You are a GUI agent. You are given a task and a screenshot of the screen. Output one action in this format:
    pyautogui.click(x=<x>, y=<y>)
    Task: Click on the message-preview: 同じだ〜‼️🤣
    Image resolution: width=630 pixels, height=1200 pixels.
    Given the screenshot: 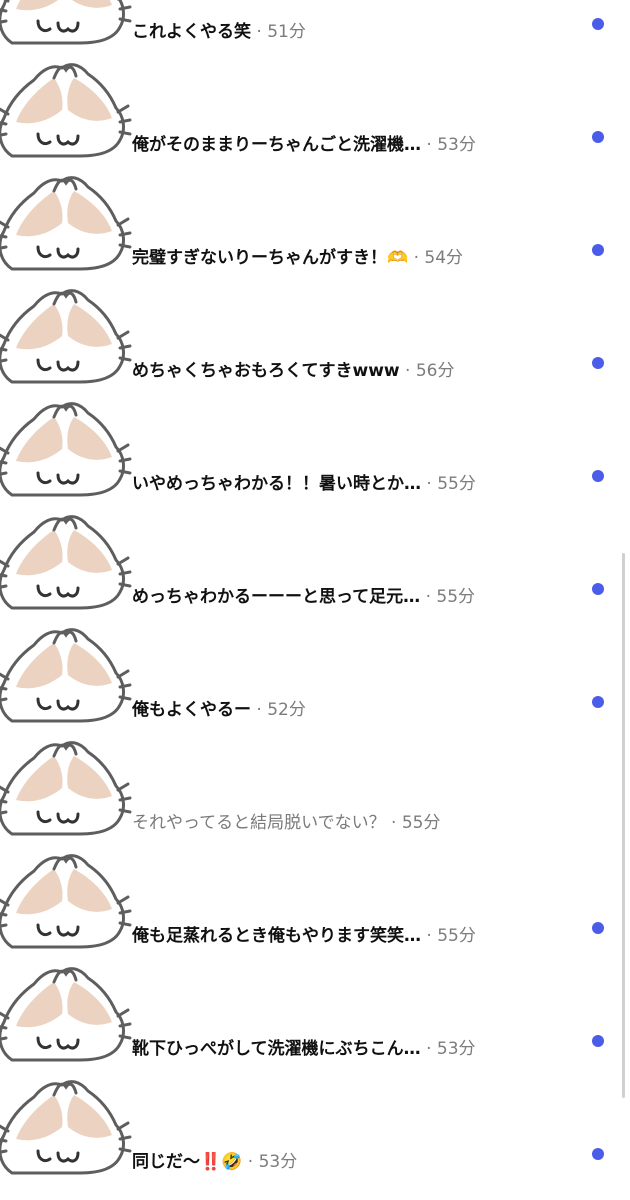 What is the action you would take?
    pyautogui.click(x=187, y=1162)
    